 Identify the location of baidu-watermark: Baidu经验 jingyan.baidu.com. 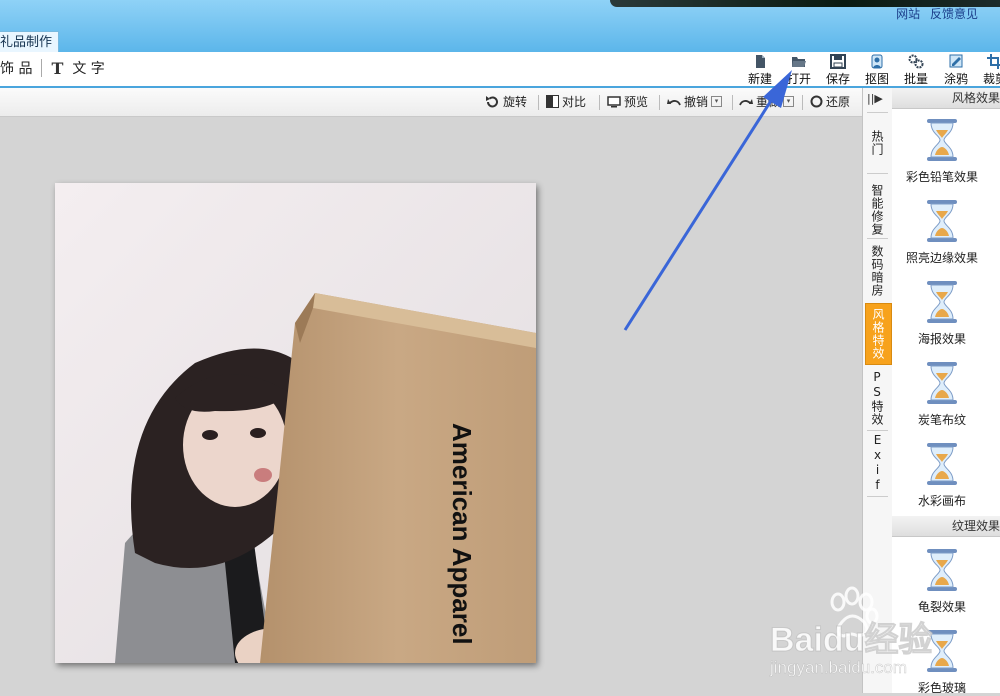
(884, 637).